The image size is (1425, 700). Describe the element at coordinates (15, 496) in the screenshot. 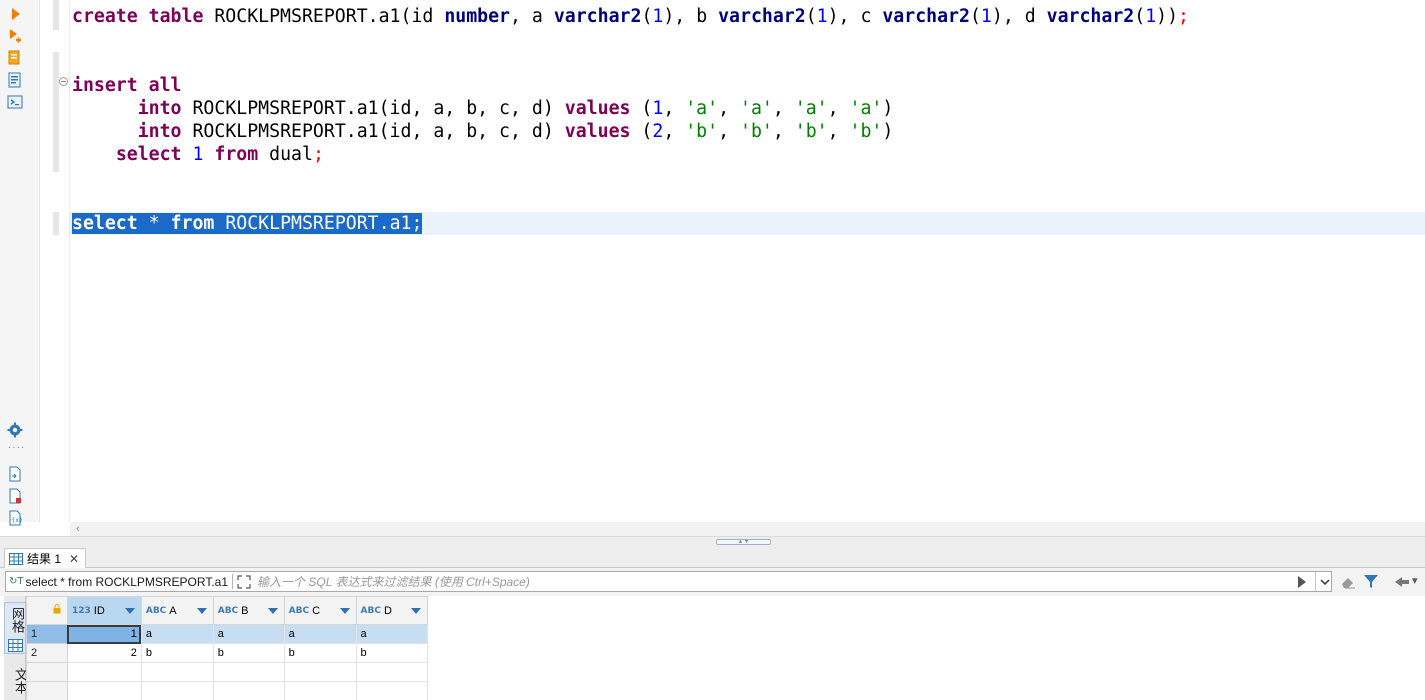

I see `delete-script-icon` at that location.